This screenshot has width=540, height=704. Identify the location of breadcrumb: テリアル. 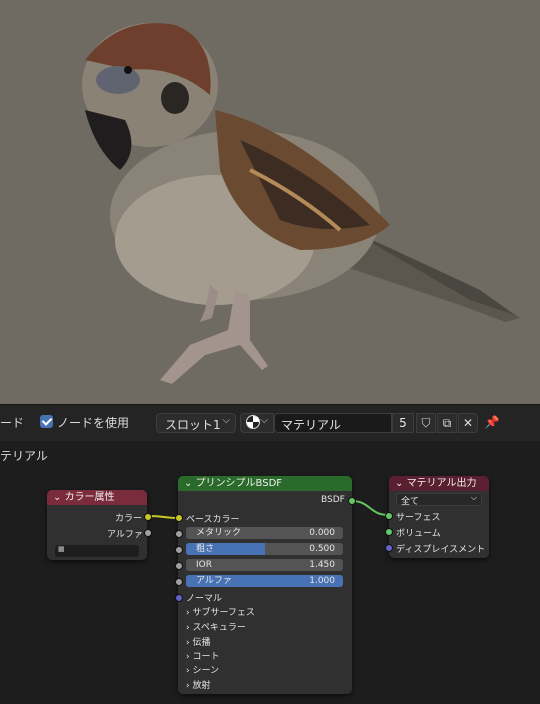
(24, 456).